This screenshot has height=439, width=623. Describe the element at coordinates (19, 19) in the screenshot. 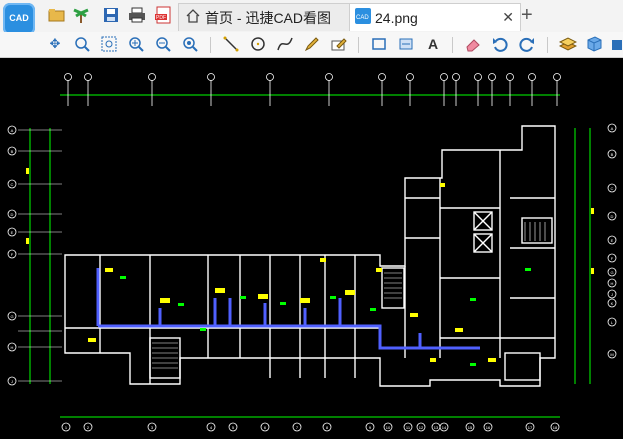

I see `app-logo: CAD` at that location.